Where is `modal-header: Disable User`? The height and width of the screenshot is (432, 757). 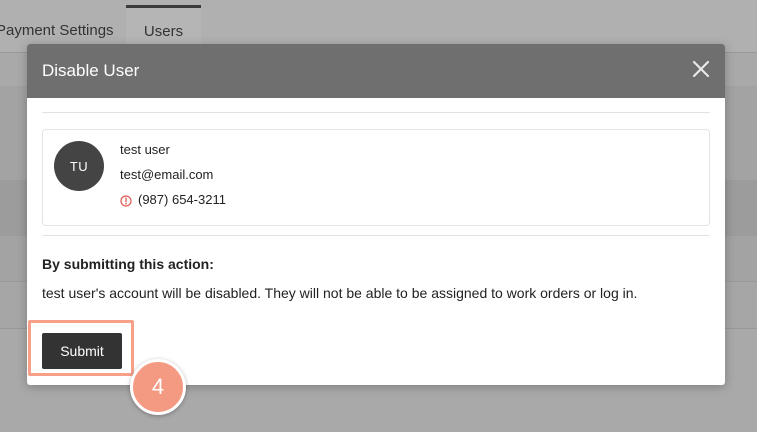 modal-header: Disable User is located at coordinates (376, 71).